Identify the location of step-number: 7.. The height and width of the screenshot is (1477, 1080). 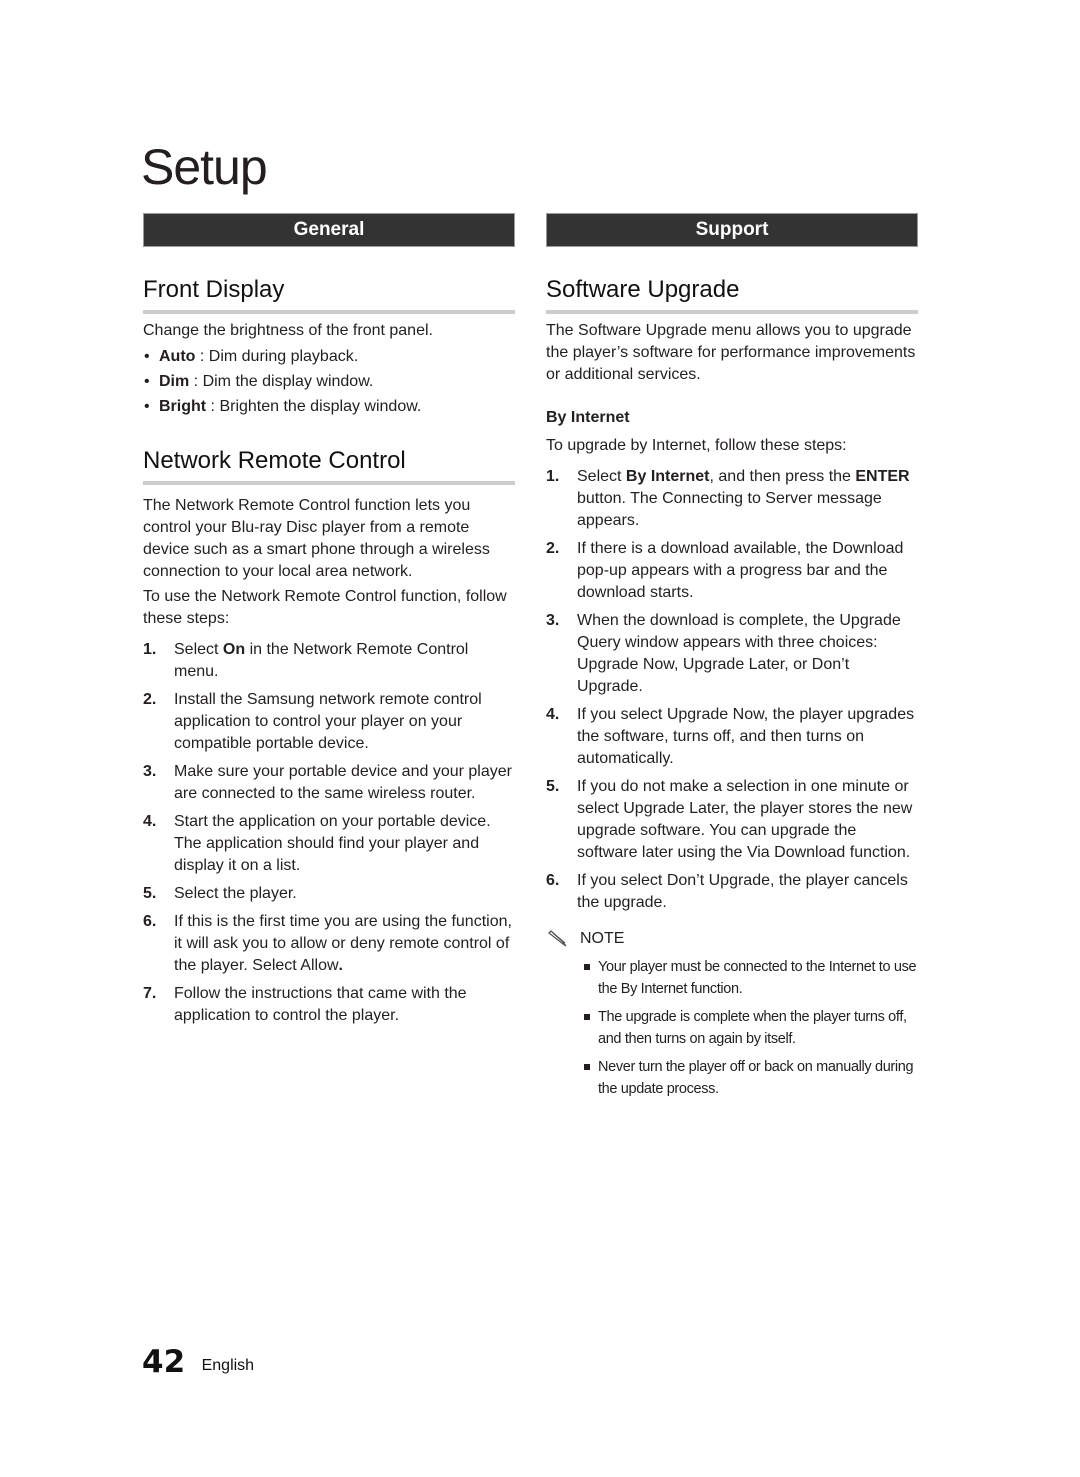
(150, 993).